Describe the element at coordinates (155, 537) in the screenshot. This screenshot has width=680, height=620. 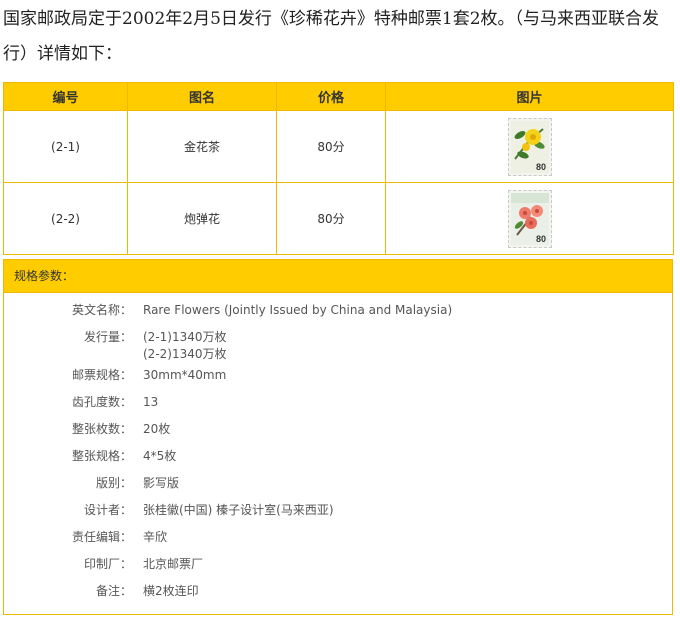
I see `spec-value: 辛欣` at that location.